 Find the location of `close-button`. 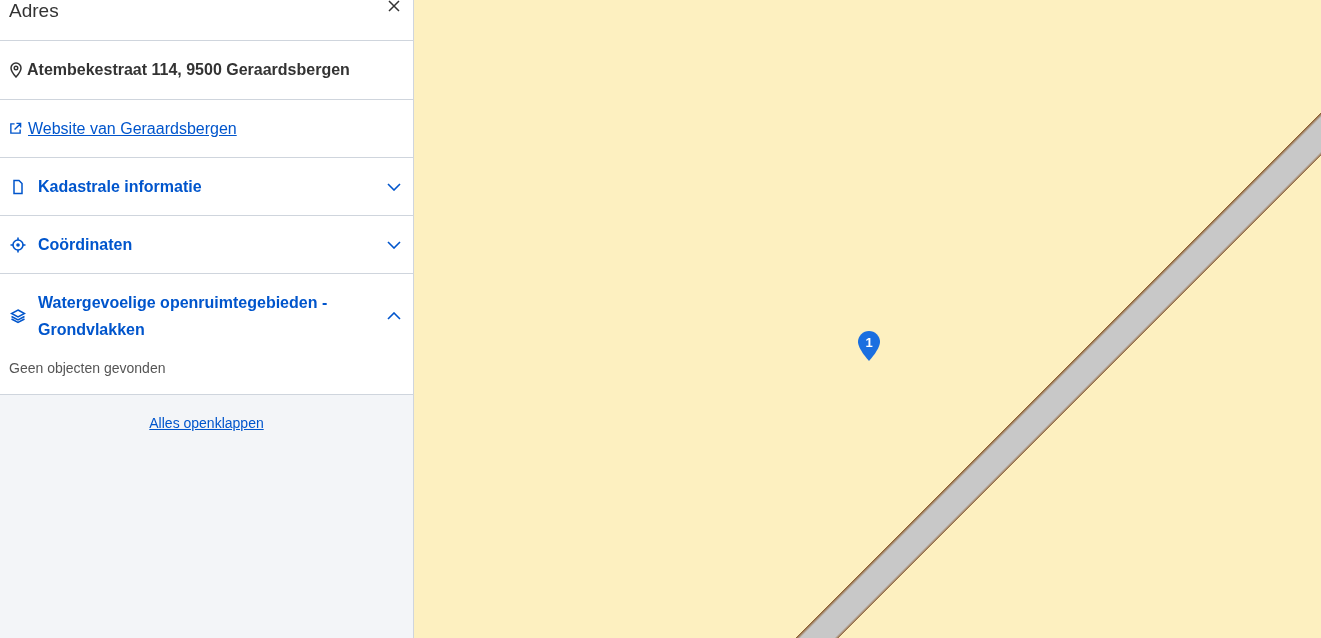

close-button is located at coordinates (394, 6).